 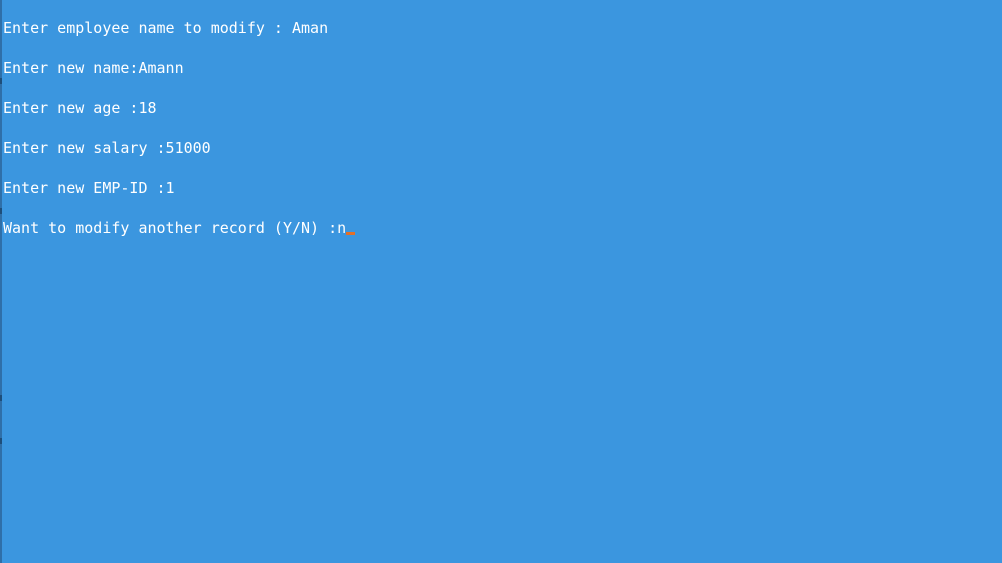 I want to click on text-cursor, so click(x=351, y=233).